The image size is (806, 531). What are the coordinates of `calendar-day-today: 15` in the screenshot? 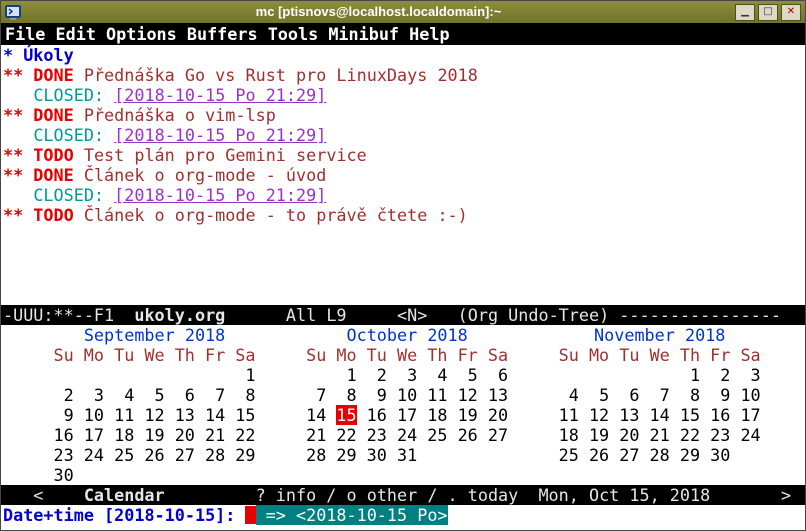 It's located at (346, 415).